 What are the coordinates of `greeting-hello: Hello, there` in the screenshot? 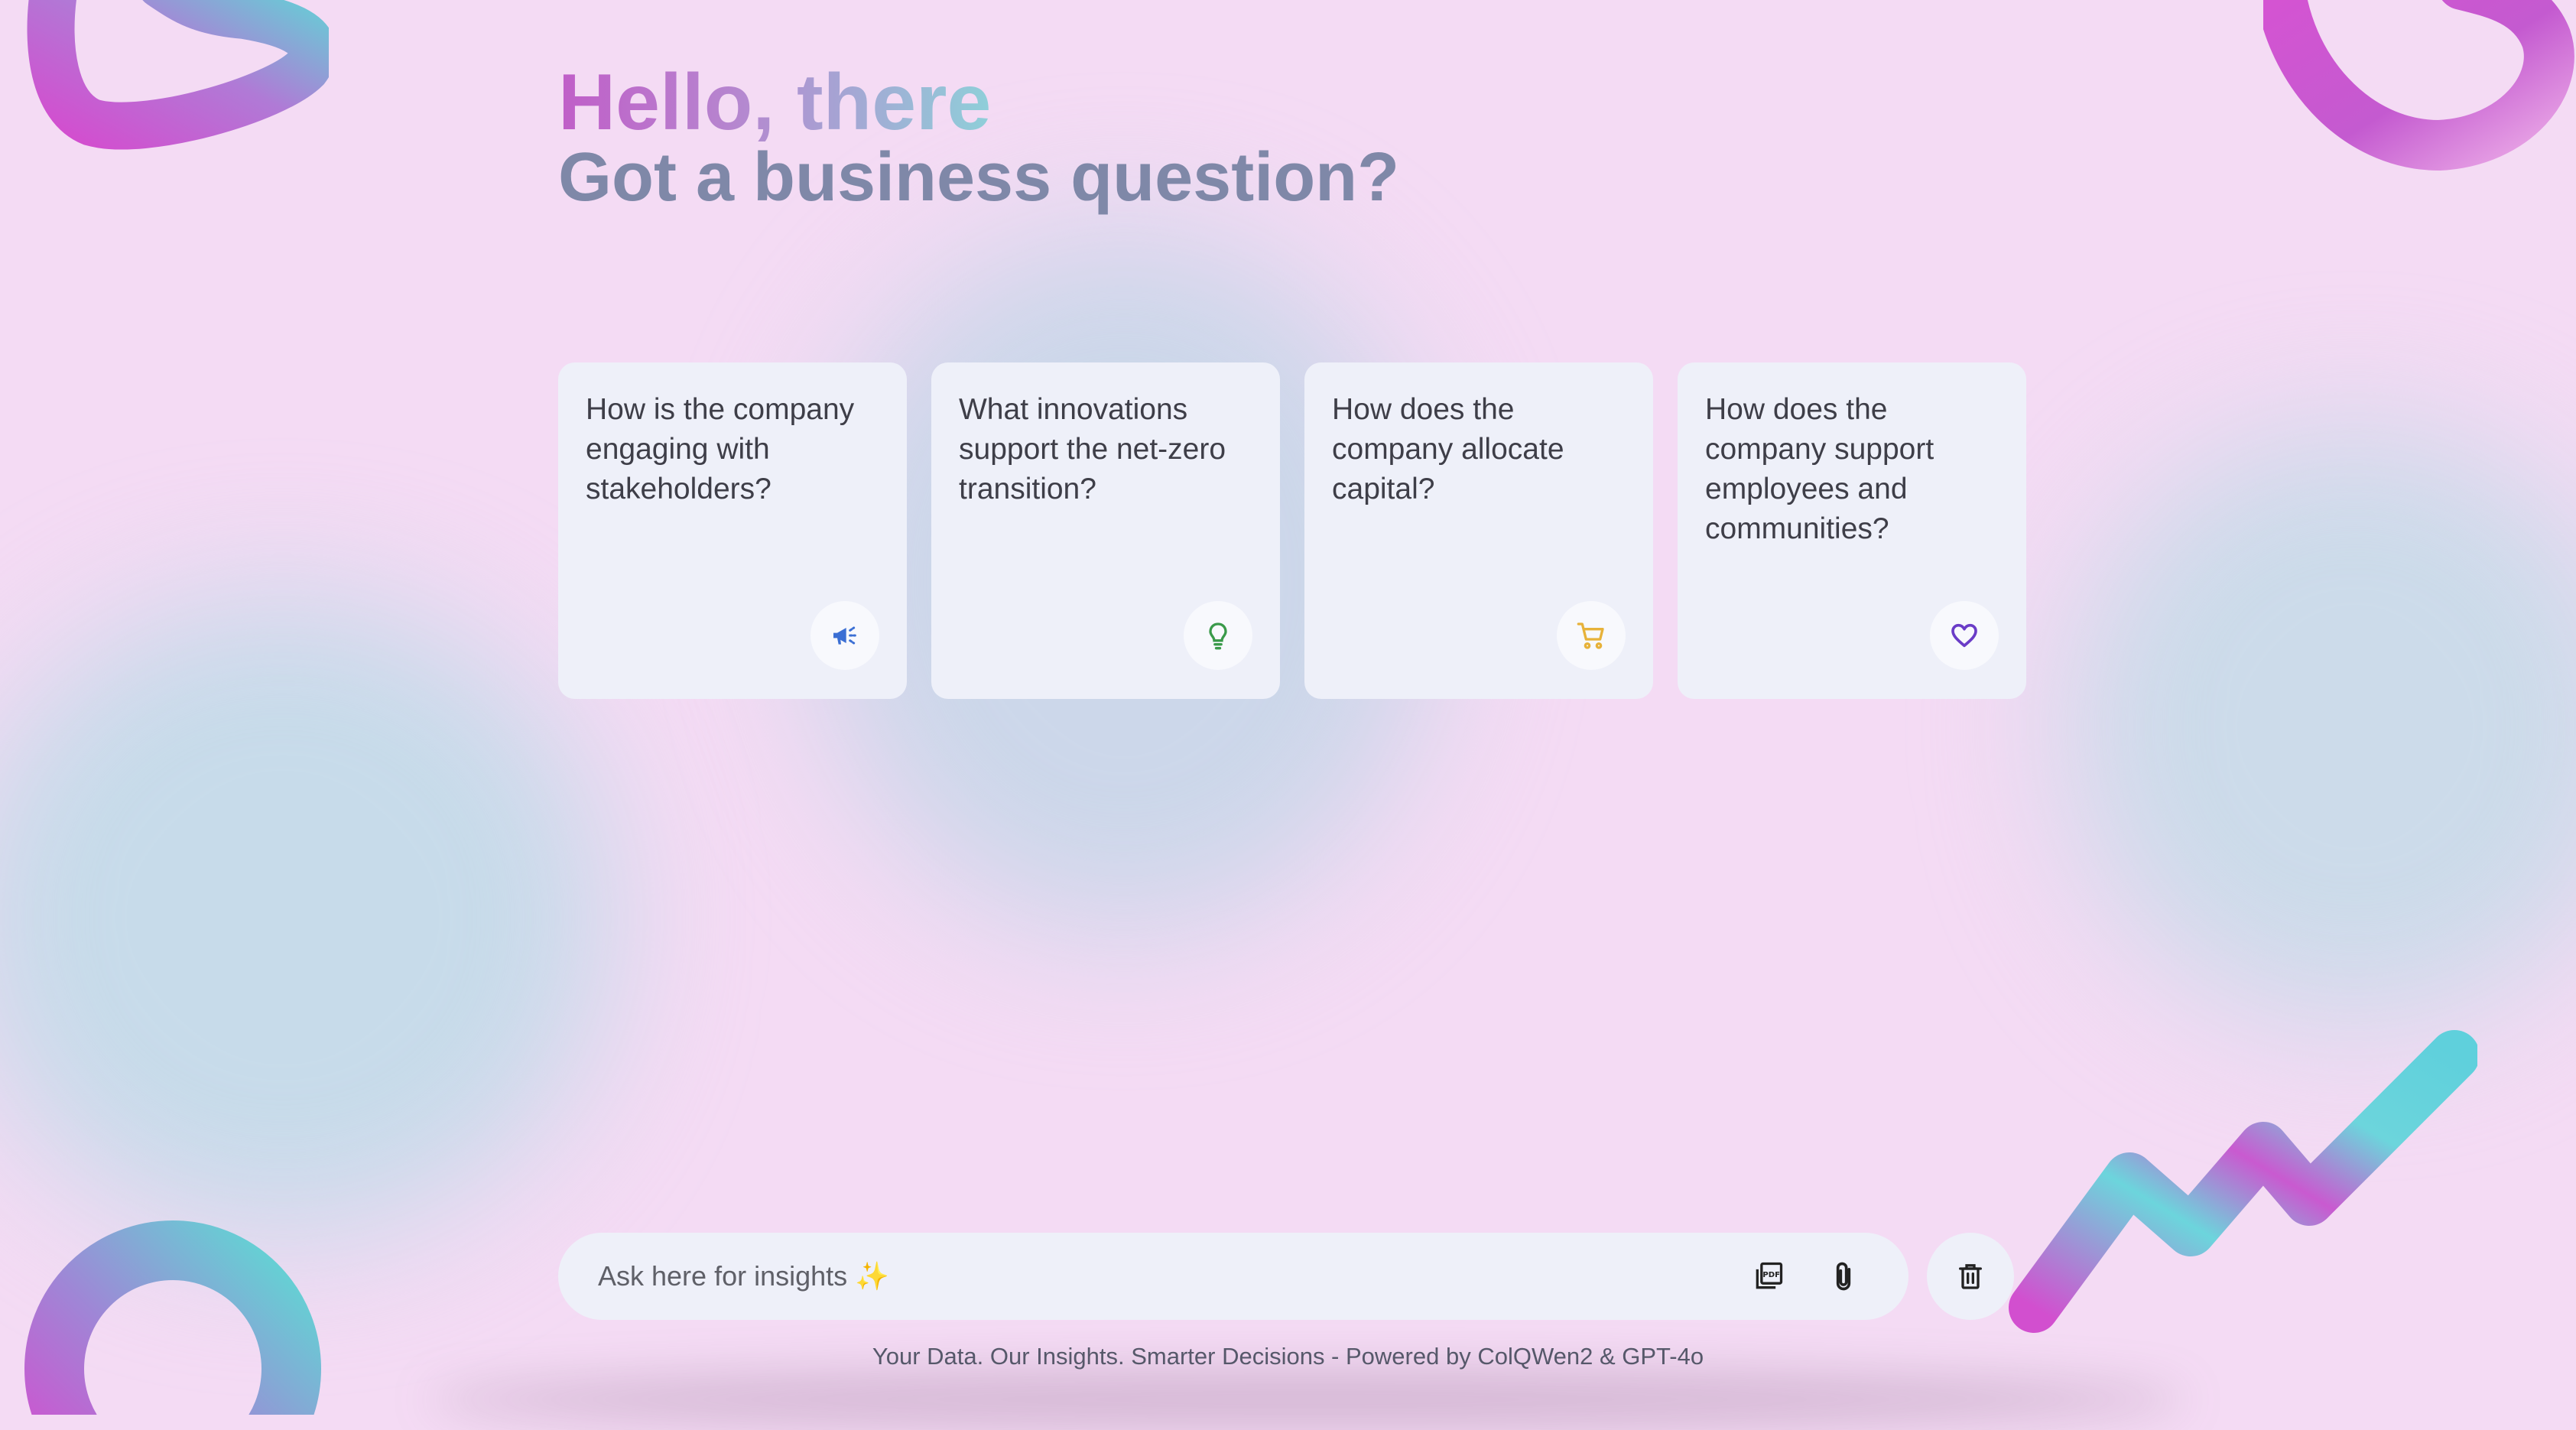 It's located at (775, 102).